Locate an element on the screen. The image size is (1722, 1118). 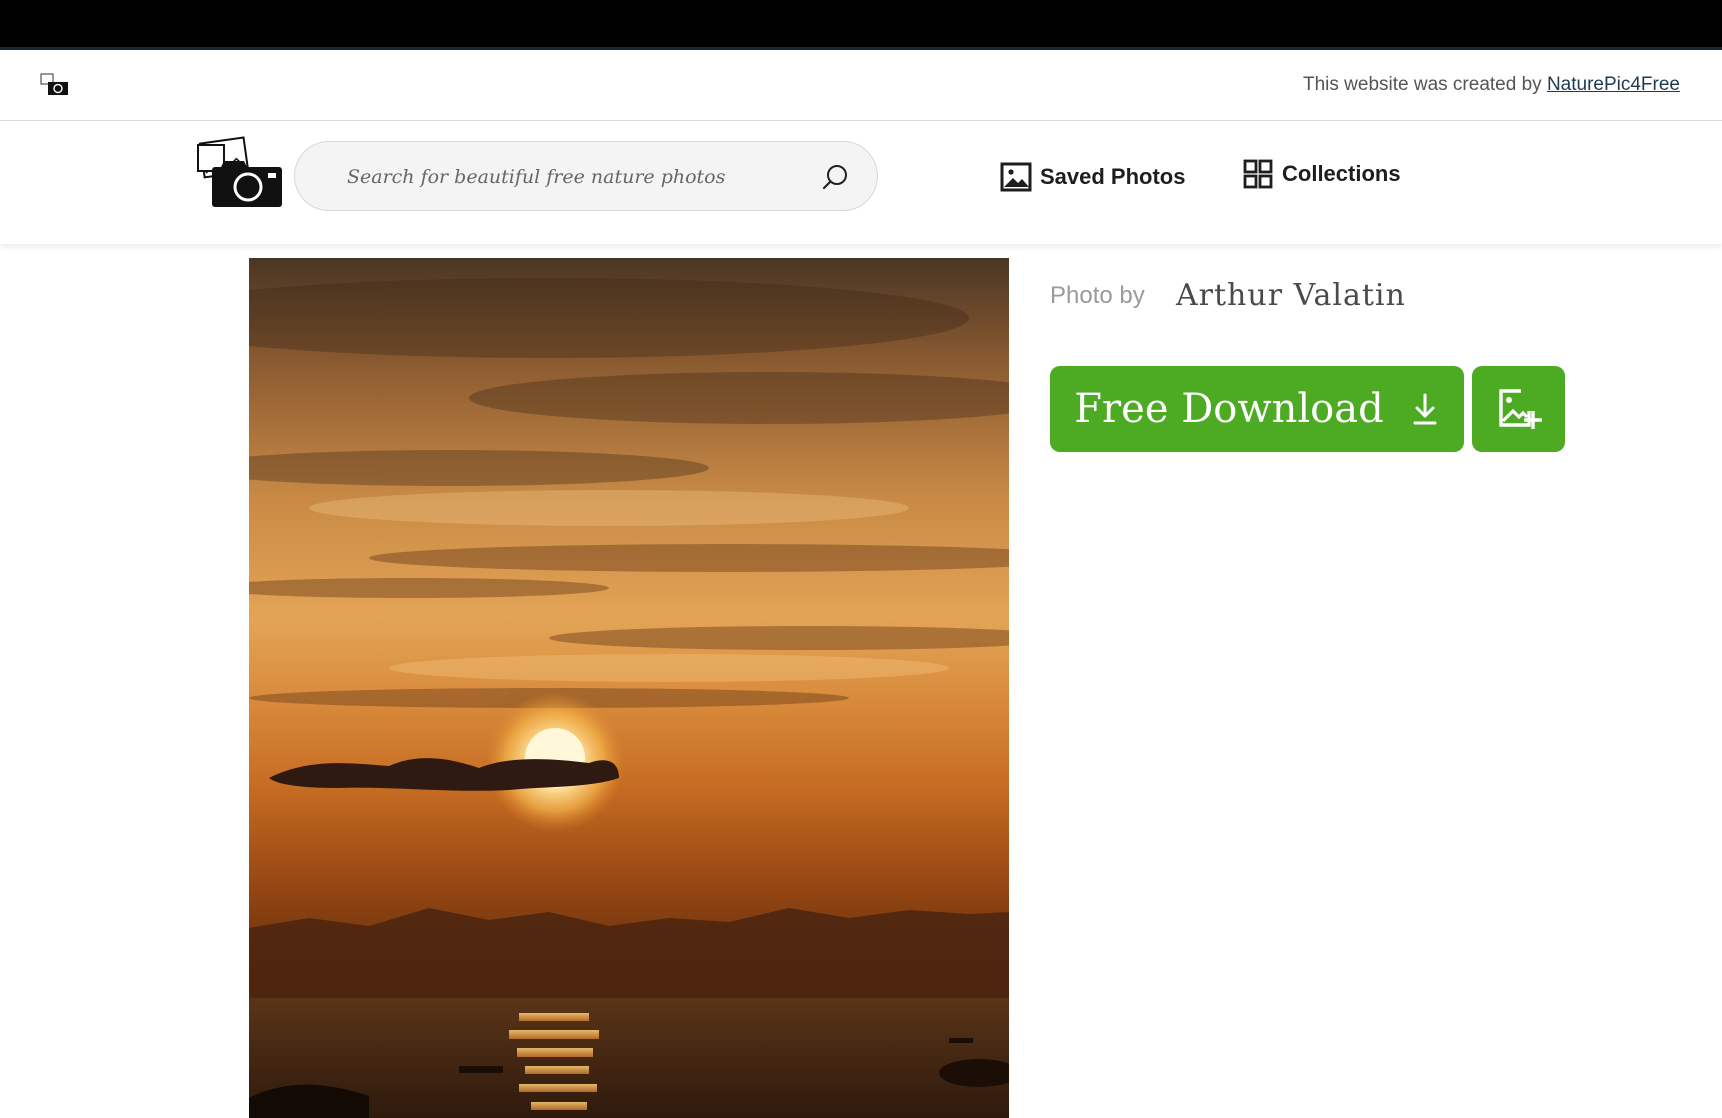
credit-text: This website was created by is located at coordinates (1422, 84).